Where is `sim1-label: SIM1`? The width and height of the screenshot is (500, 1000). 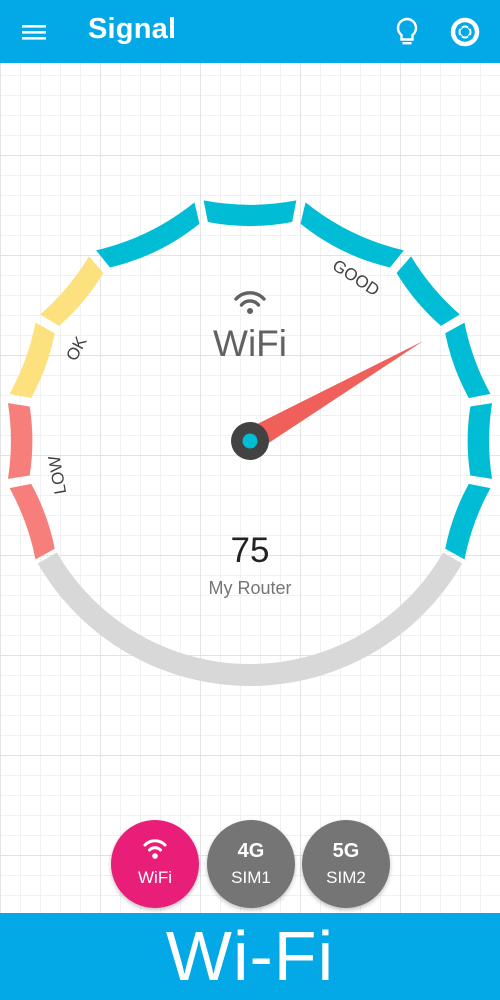 sim1-label: SIM1 is located at coordinates (251, 877).